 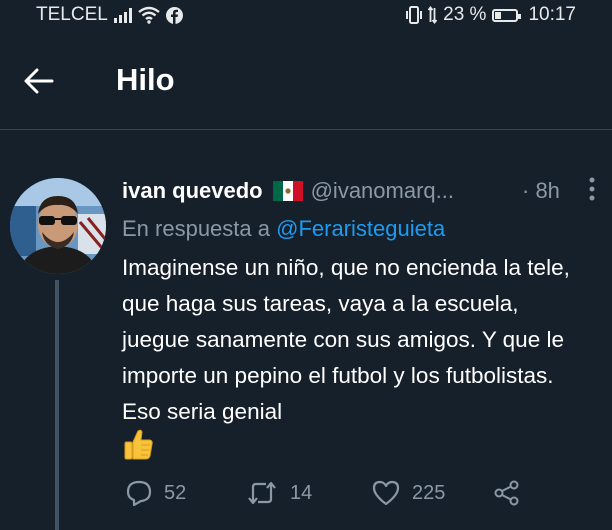 I want to click on reply-button: 52, so click(x=156, y=493).